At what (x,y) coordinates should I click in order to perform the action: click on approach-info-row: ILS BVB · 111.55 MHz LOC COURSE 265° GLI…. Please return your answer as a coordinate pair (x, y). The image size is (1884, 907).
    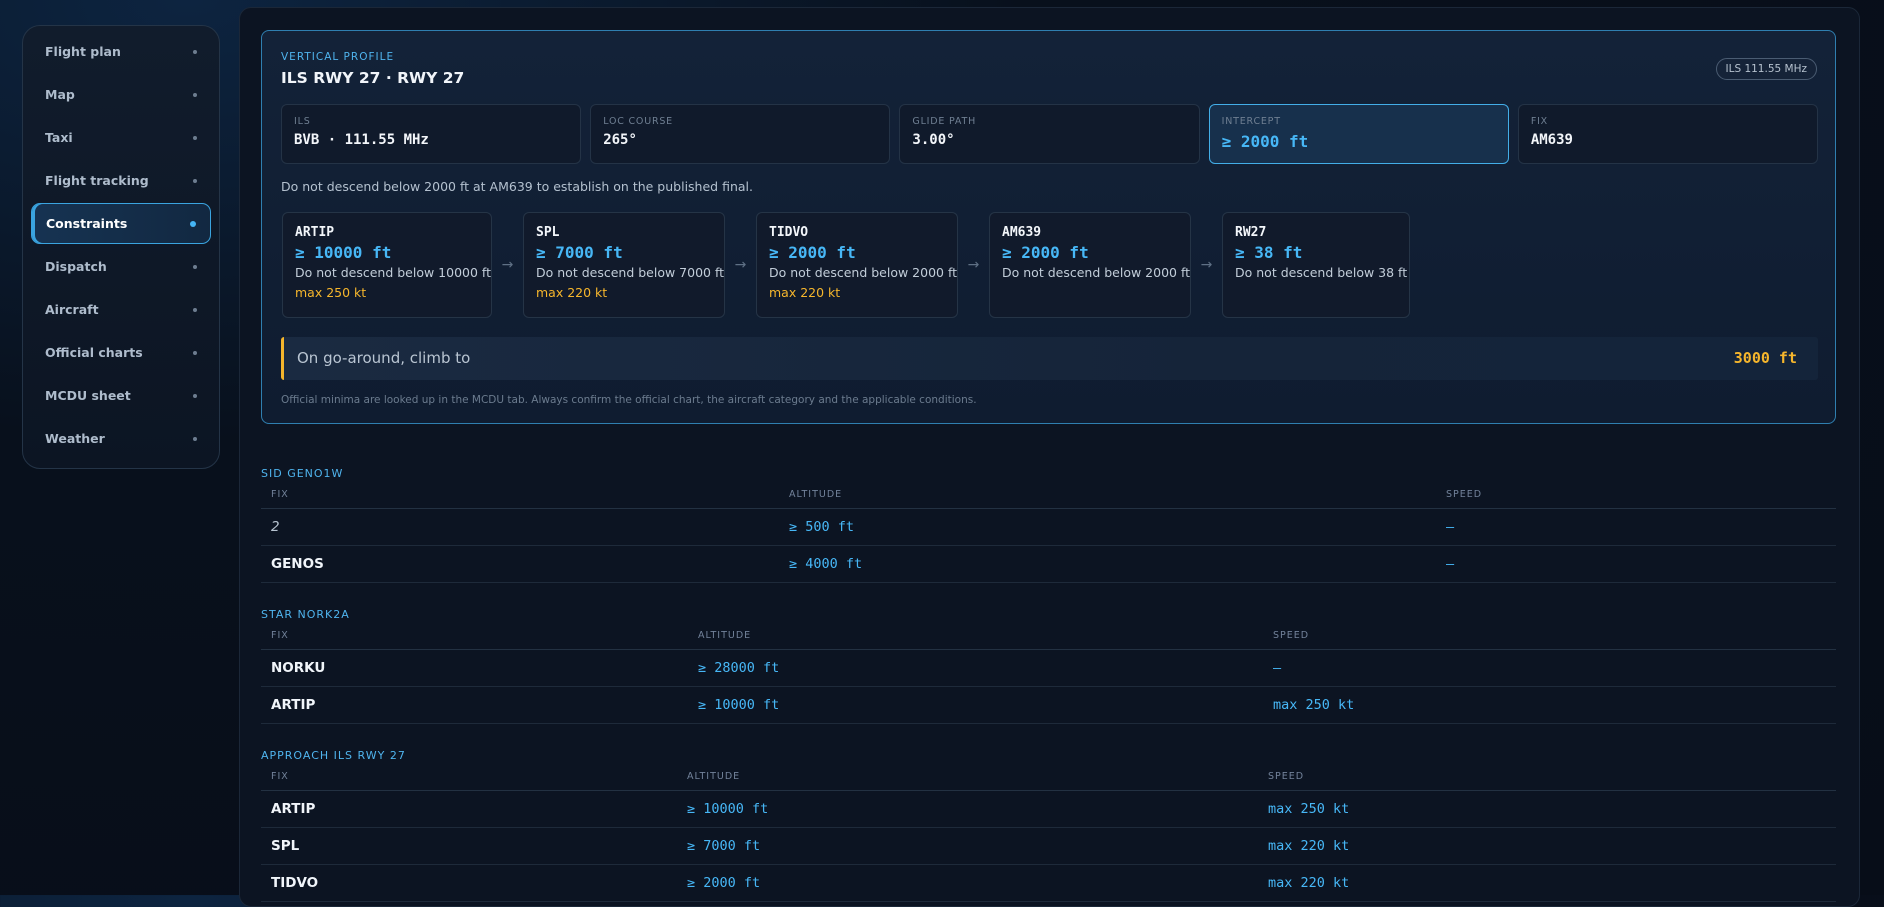
    Looking at the image, I should click on (1050, 134).